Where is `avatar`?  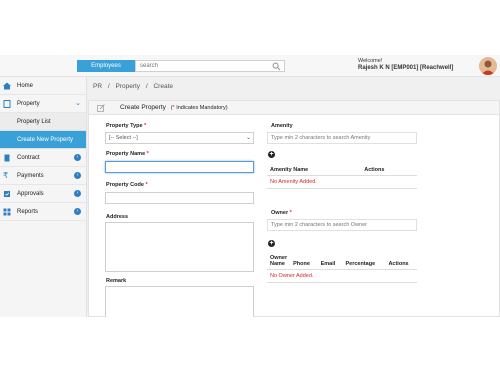
avatar is located at coordinates (488, 66).